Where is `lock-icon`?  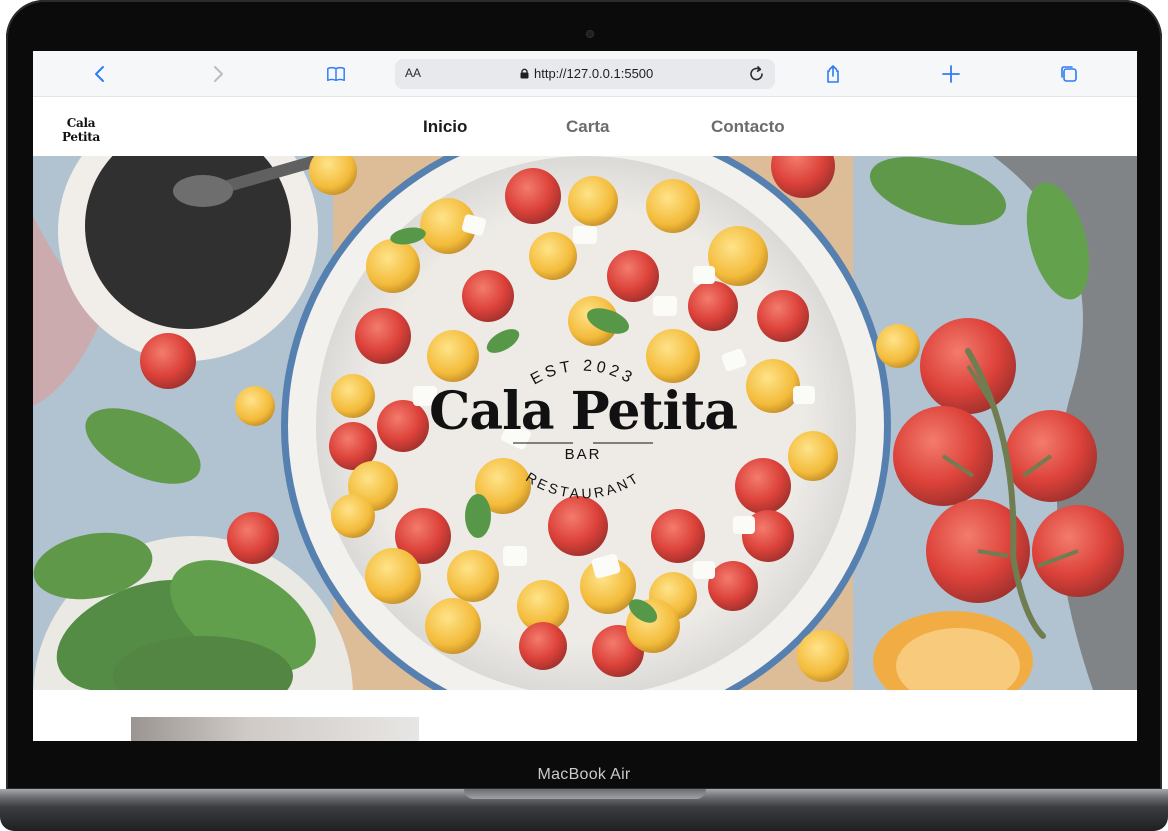 lock-icon is located at coordinates (524, 73).